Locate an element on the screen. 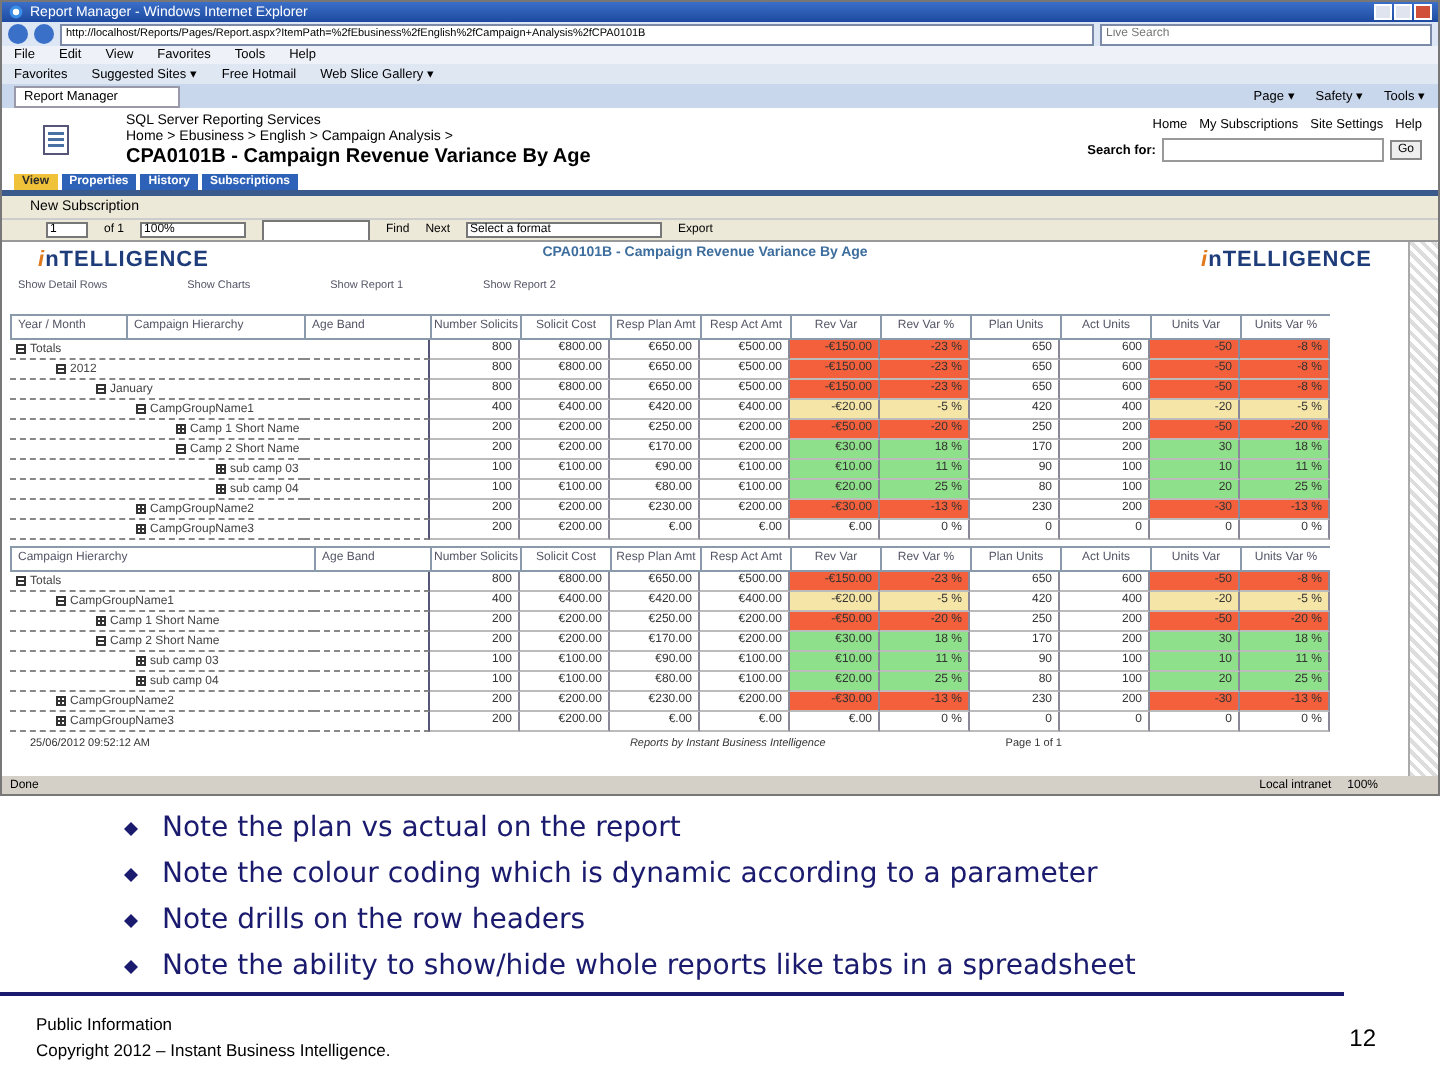  footer-text: Public Information is located at coordinates (105, 1024).